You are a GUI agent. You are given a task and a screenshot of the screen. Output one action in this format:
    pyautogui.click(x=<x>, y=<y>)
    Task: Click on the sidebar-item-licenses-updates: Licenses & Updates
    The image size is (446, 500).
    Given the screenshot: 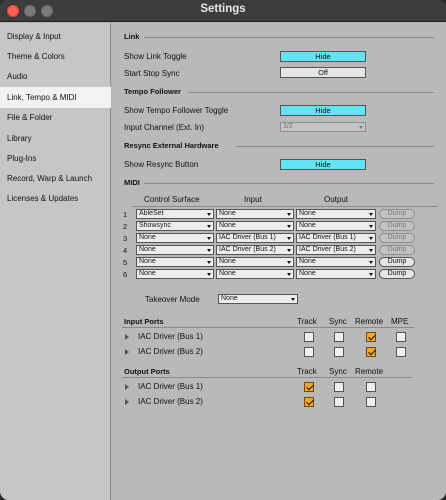 What is the action you would take?
    pyautogui.click(x=55, y=198)
    